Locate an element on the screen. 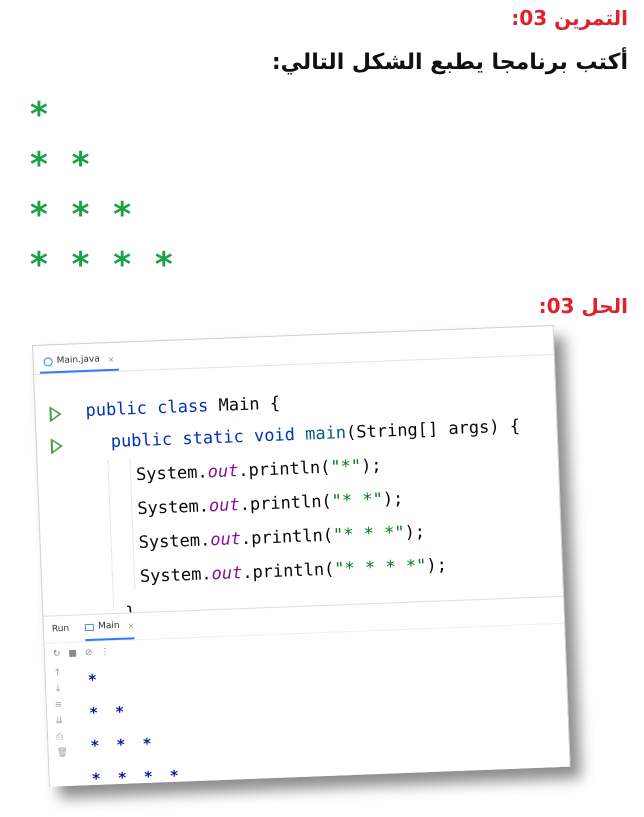 The image size is (644, 817). editor-tab-label: Main.java is located at coordinates (78, 360).